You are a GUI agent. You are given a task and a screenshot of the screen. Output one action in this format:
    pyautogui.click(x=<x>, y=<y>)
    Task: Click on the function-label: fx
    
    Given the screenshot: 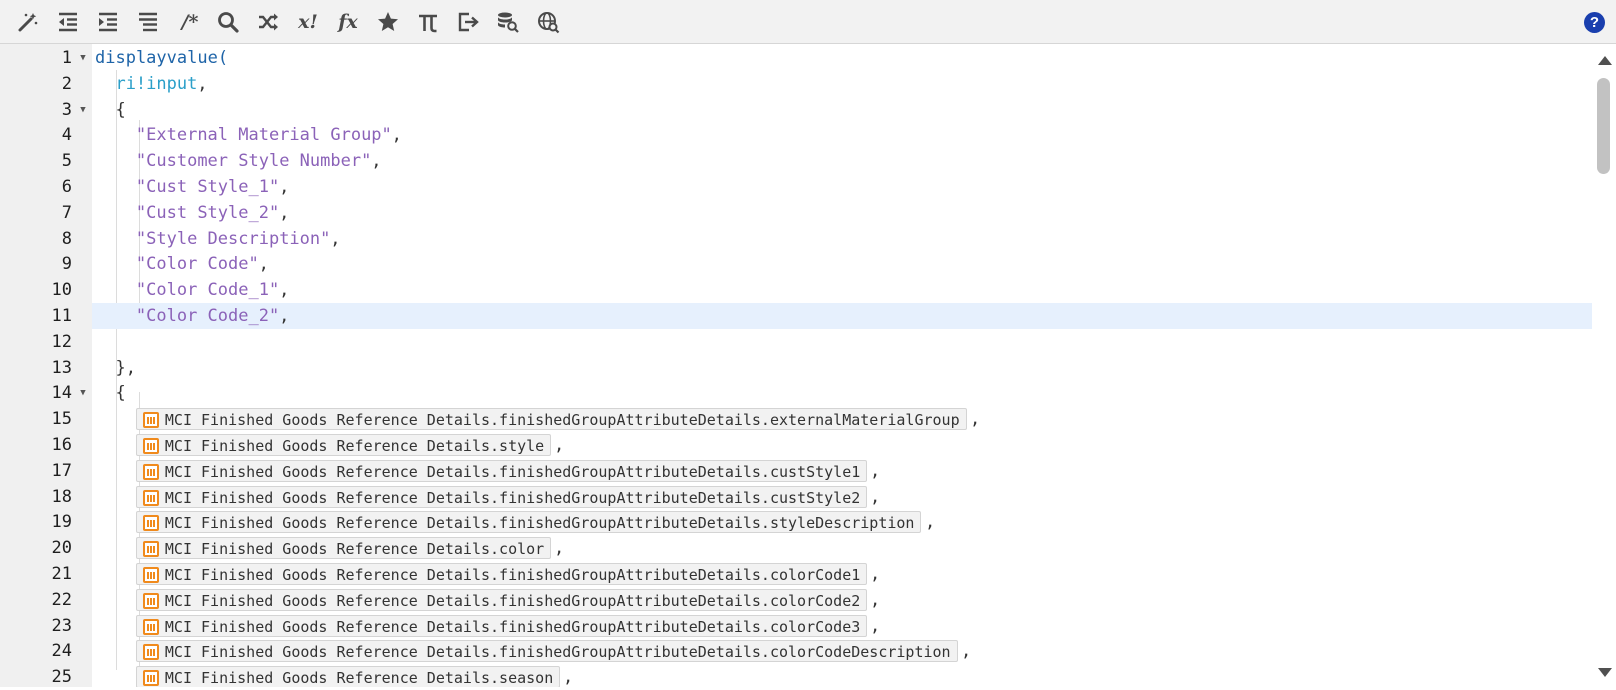 What is the action you would take?
    pyautogui.click(x=348, y=22)
    